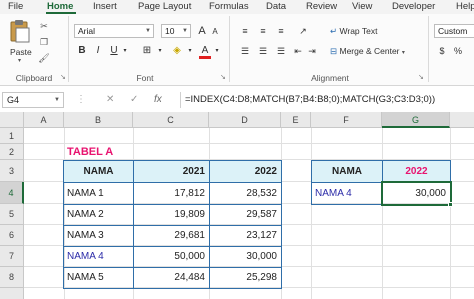 This screenshot has width=474, height=299. Describe the element at coordinates (245, 31) in the screenshot. I see `align-top-icon: ≡` at that location.